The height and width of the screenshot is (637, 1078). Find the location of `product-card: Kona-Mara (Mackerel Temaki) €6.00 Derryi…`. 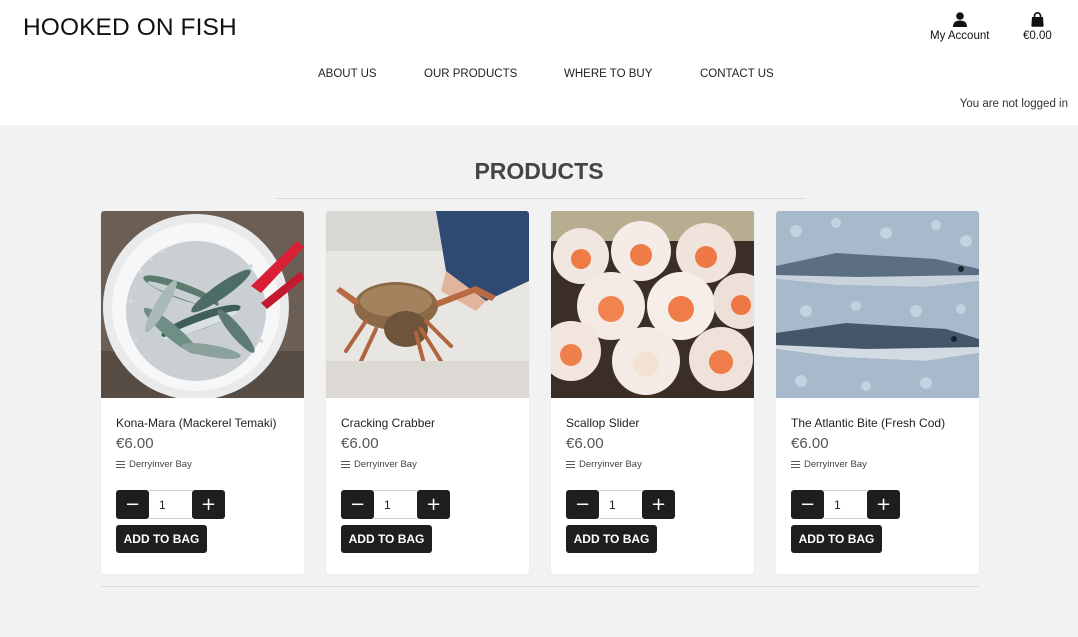

product-card: Kona-Mara (Mackerel Temaki) €6.00 Derryi… is located at coordinates (202, 392).